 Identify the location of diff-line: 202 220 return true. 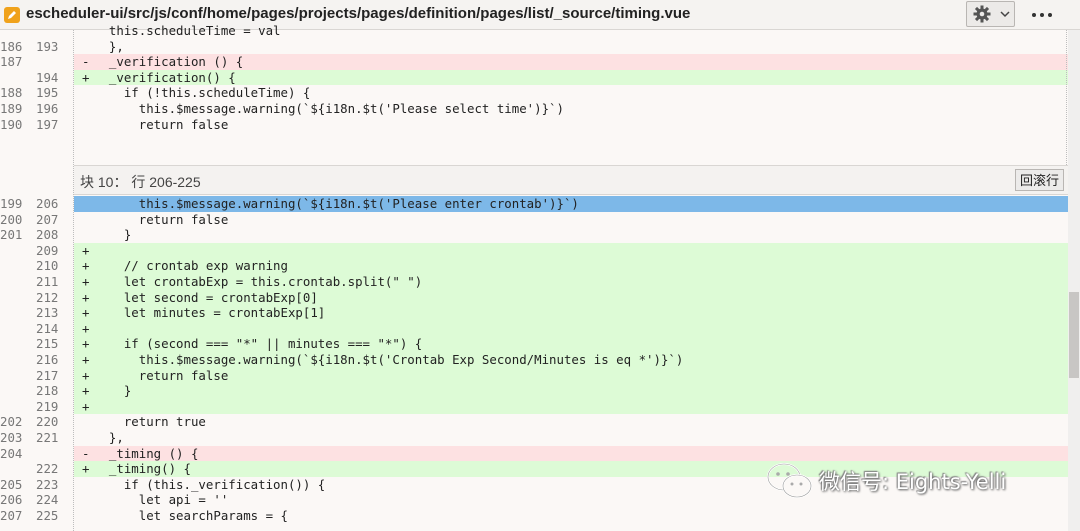
(534, 422).